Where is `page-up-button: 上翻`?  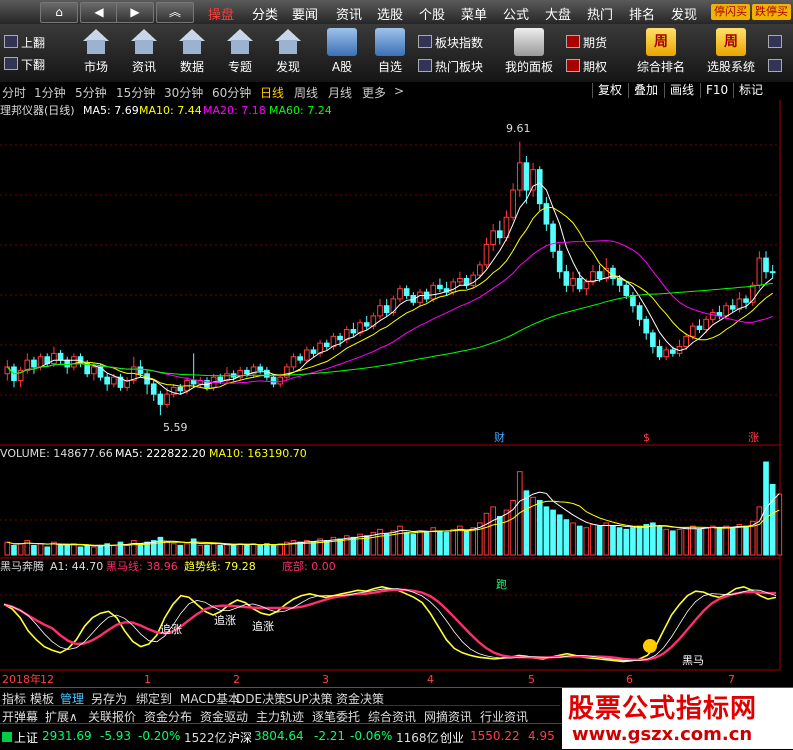
page-up-button: 上翻 is located at coordinates (24, 43).